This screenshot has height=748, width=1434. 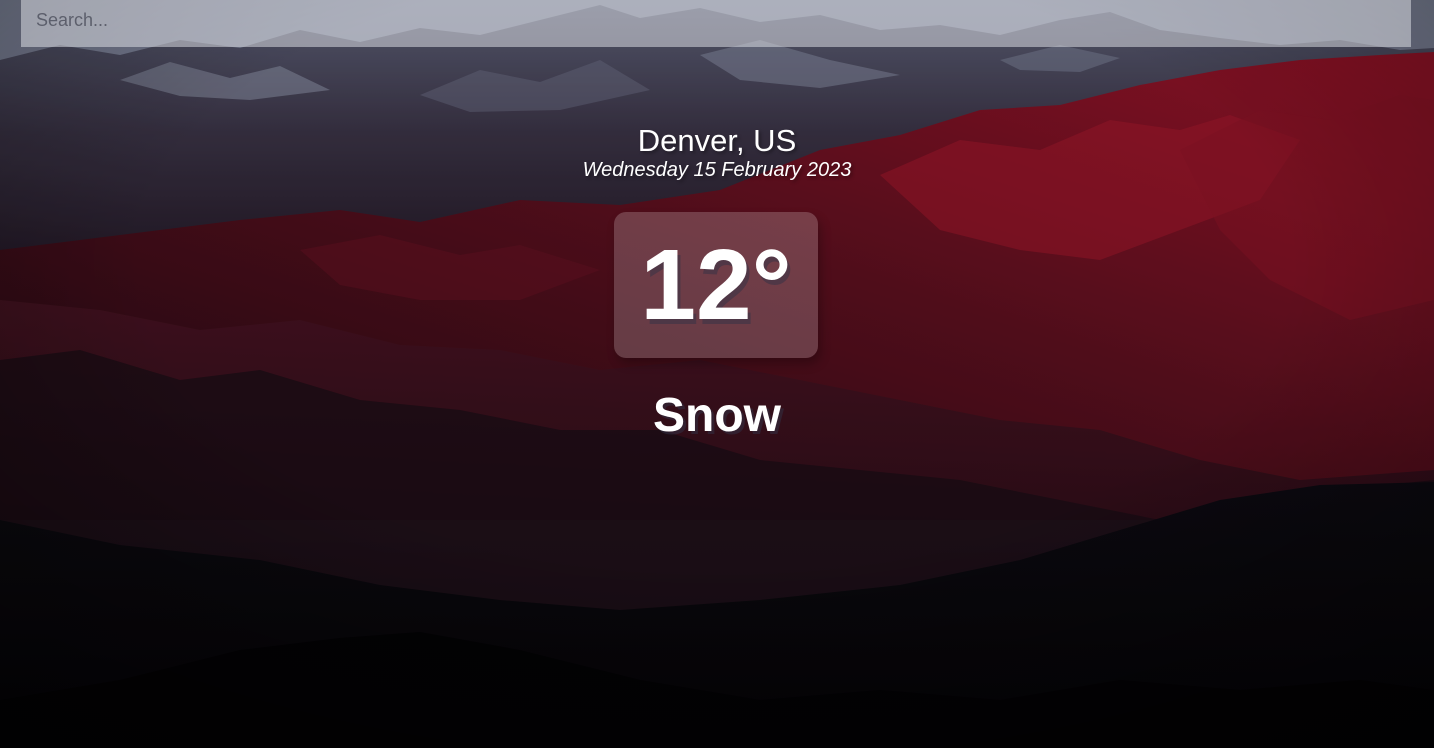 What do you see at coordinates (717, 140) in the screenshot?
I see `location-name: Denver, US` at bounding box center [717, 140].